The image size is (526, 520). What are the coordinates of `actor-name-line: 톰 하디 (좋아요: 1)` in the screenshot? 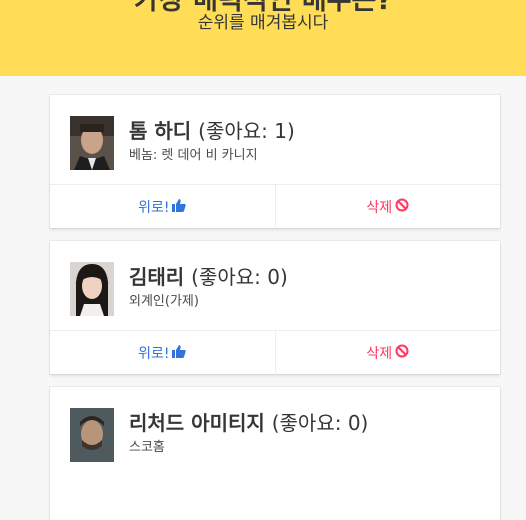 It's located at (212, 129).